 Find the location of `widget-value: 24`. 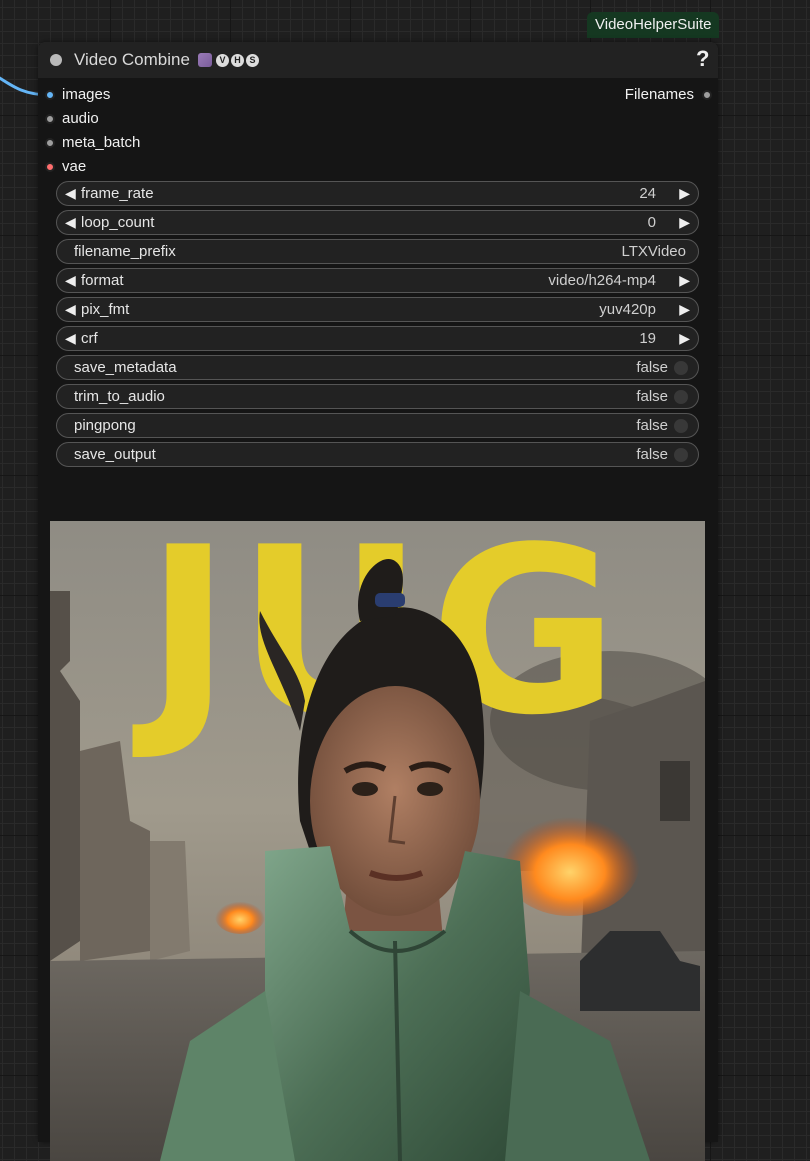

widget-value: 24 is located at coordinates (647, 193).